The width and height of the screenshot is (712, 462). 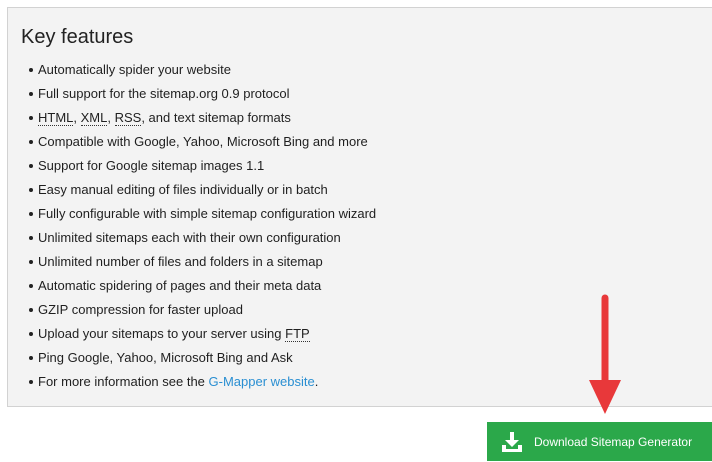 I want to click on feature-text: Automatically spider your website, so click(x=134, y=69).